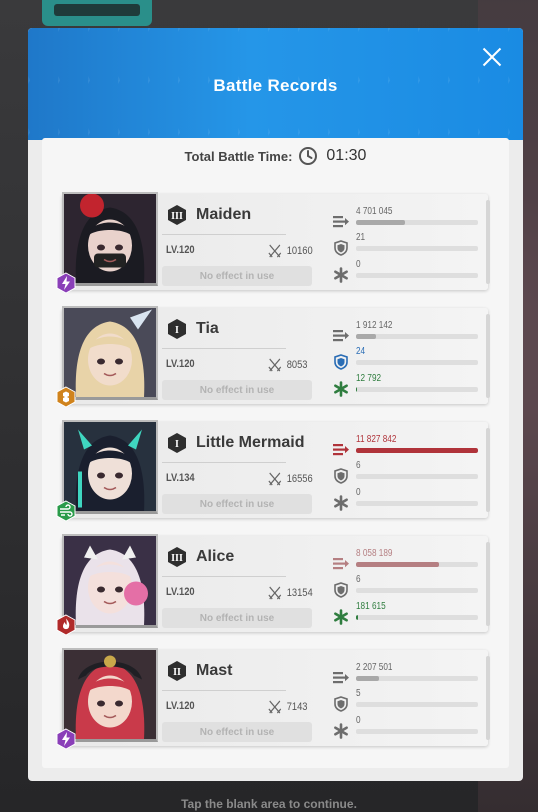 The image size is (538, 812). Describe the element at coordinates (361, 237) in the screenshot. I see `shield-value: 21` at that location.